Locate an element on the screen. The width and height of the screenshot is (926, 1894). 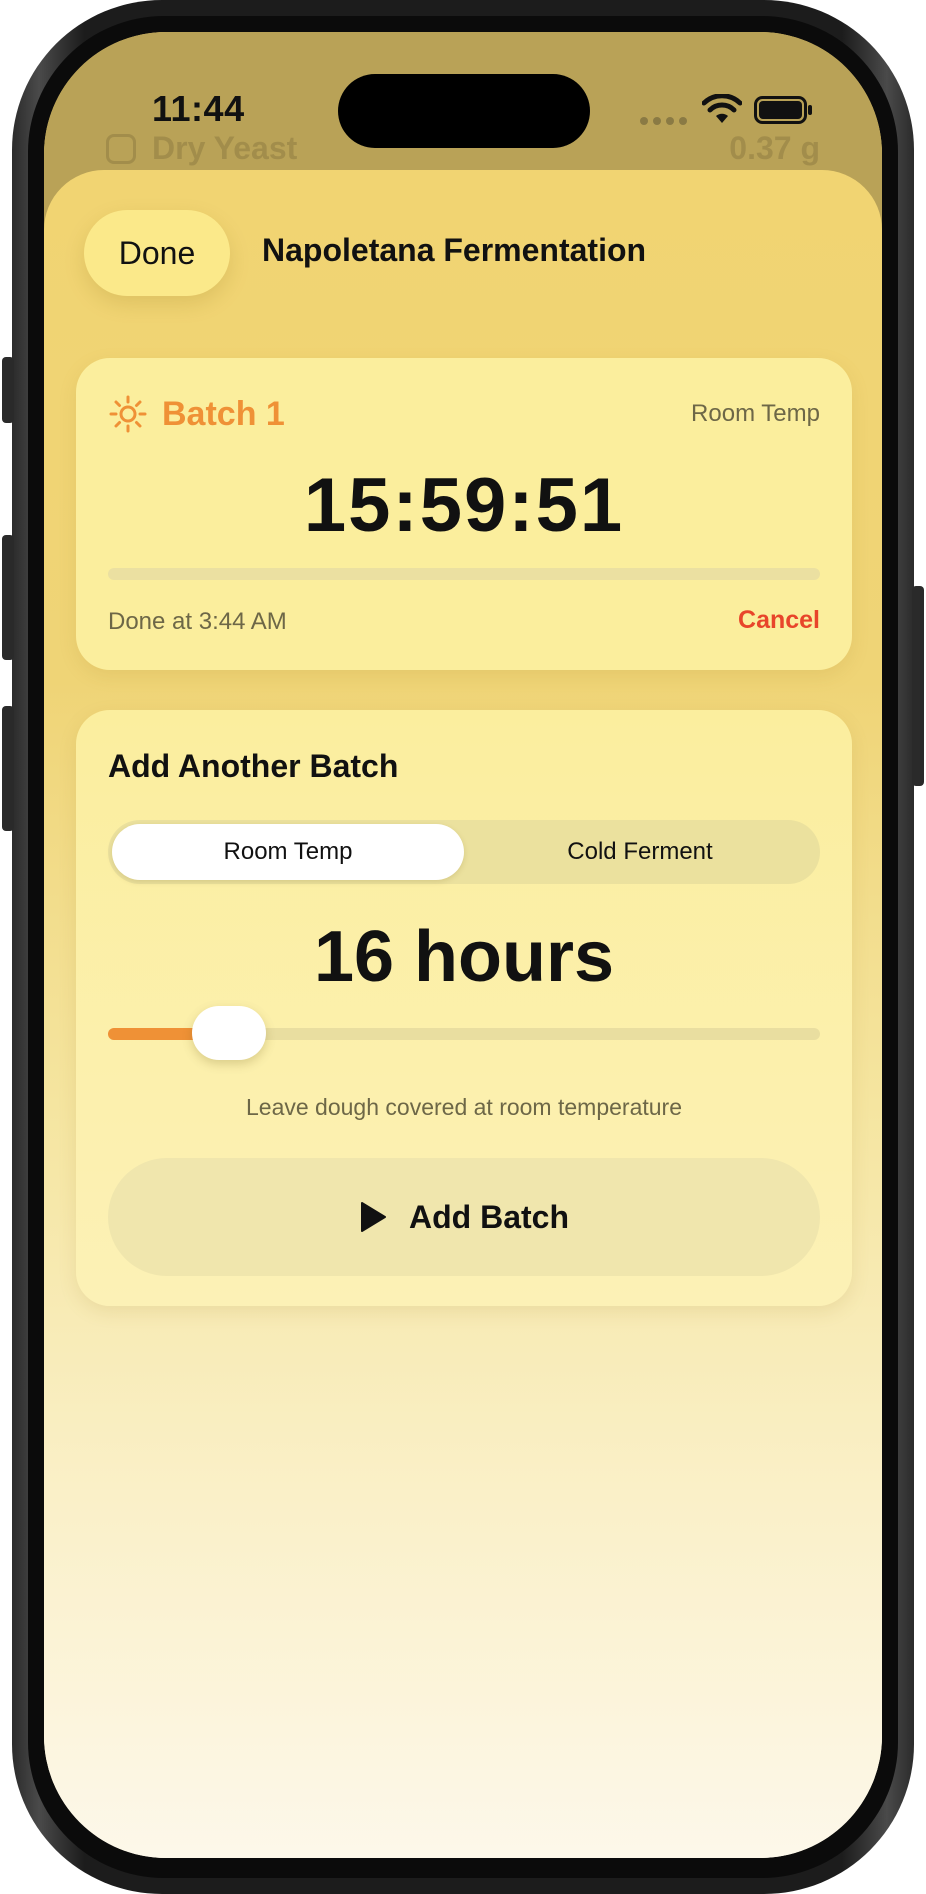
duration-display: 16 hours is located at coordinates (464, 957).